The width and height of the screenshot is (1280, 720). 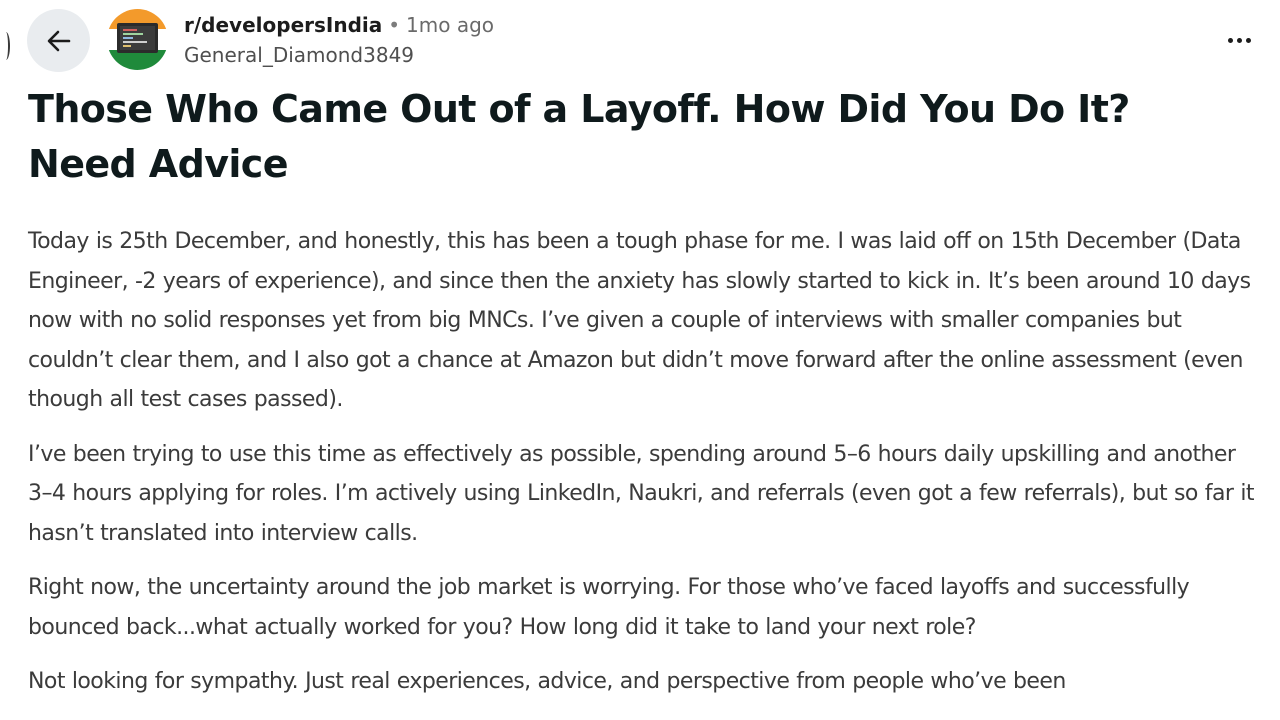 I want to click on subreddit-avatar, so click(x=137, y=39).